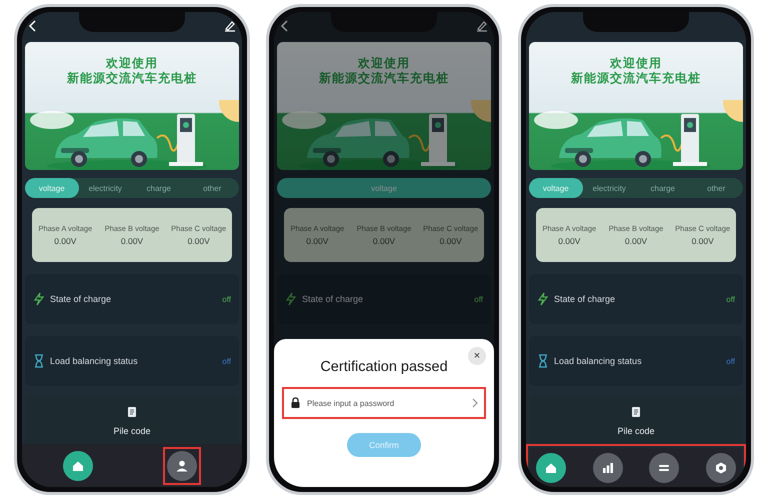  Describe the element at coordinates (477, 356) in the screenshot. I see `close-button: ×` at that location.